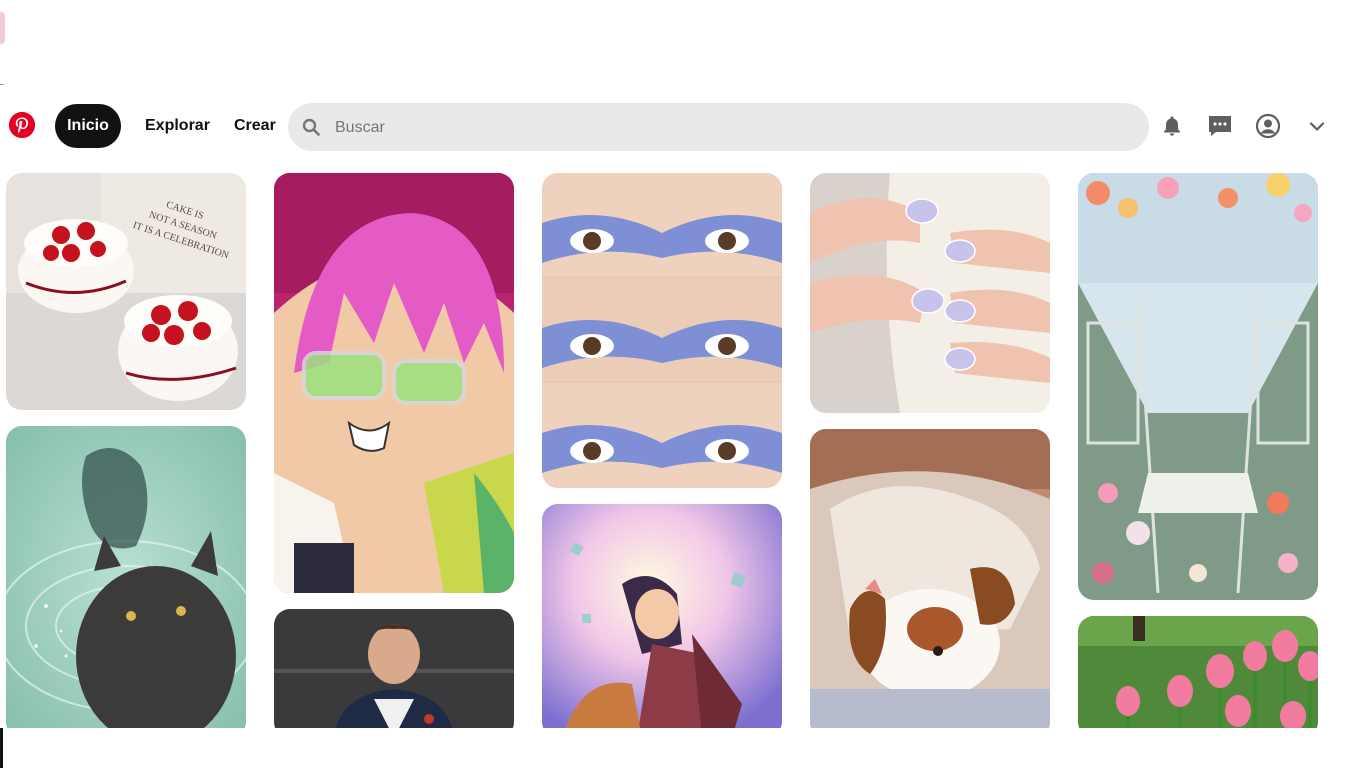 The width and height of the screenshot is (1366, 768). I want to click on search-input, so click(730, 128).